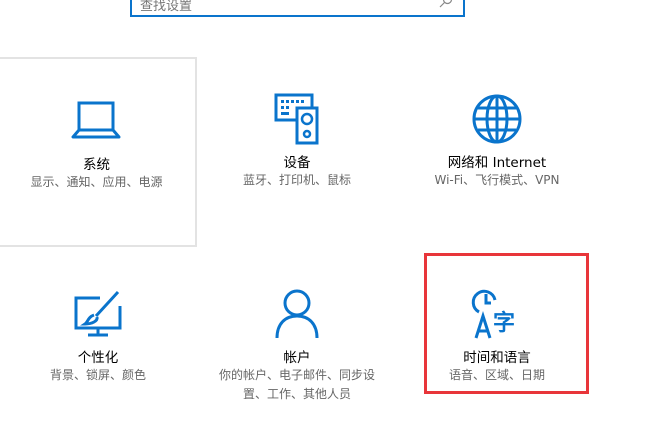  I want to click on paint-brush-icon, so click(98, 313).